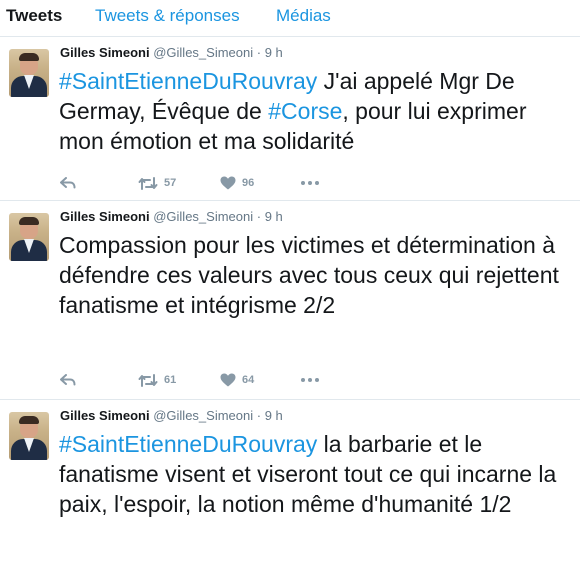 The width and height of the screenshot is (580, 563). What do you see at coordinates (237, 183) in the screenshot?
I see `like-button: 96` at bounding box center [237, 183].